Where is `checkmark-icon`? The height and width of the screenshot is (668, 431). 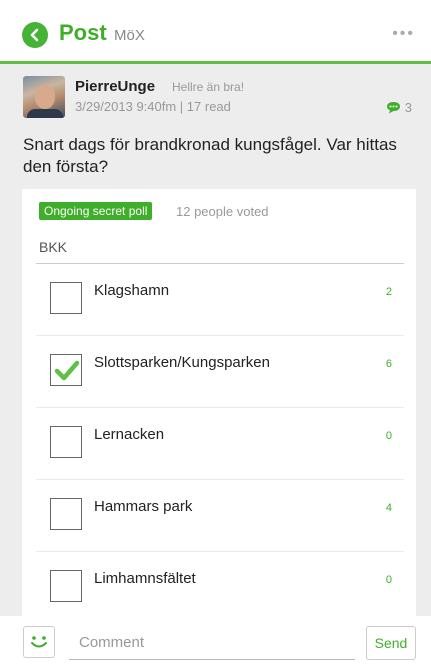
checkmark-icon is located at coordinates (67, 370).